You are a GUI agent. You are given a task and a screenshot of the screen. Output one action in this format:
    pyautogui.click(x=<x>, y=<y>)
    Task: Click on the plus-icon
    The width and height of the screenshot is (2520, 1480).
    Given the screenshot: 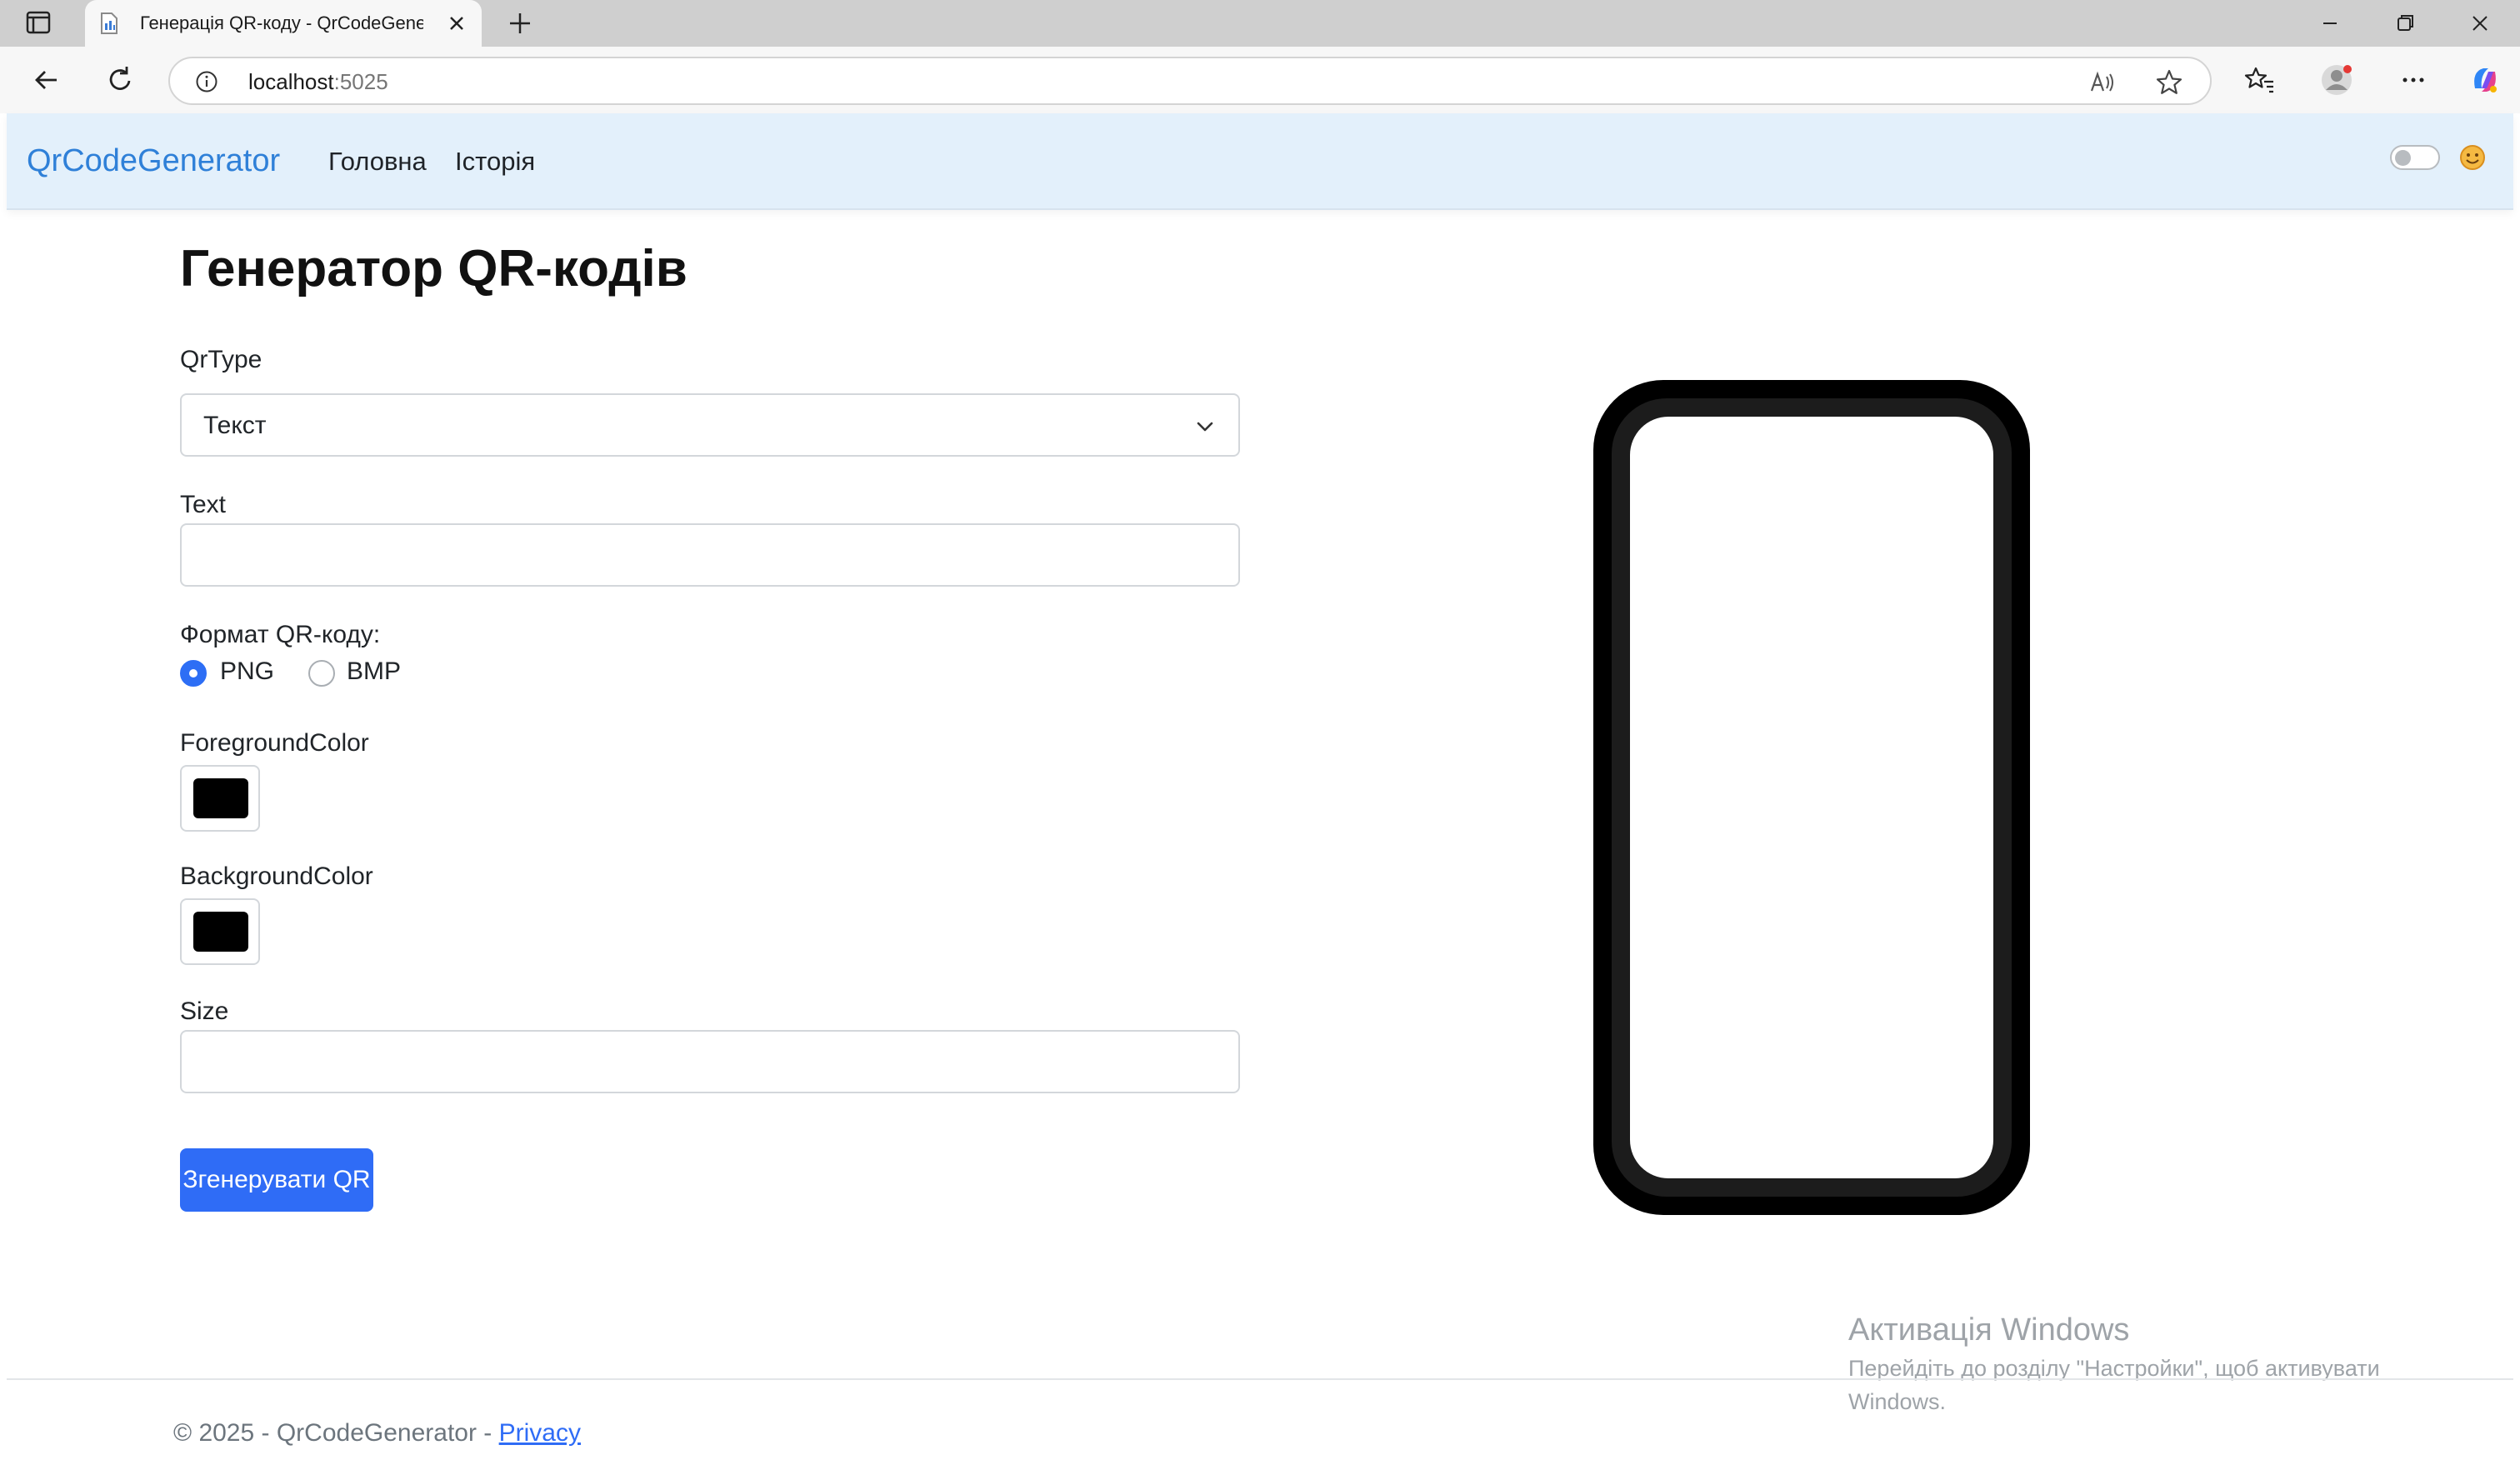 What is the action you would take?
    pyautogui.click(x=520, y=23)
    